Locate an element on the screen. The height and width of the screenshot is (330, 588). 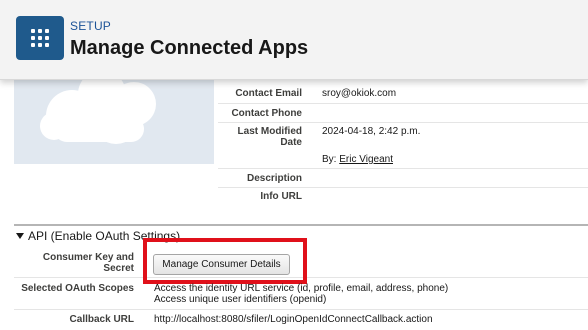
description-row: Description is located at coordinates (403, 178).